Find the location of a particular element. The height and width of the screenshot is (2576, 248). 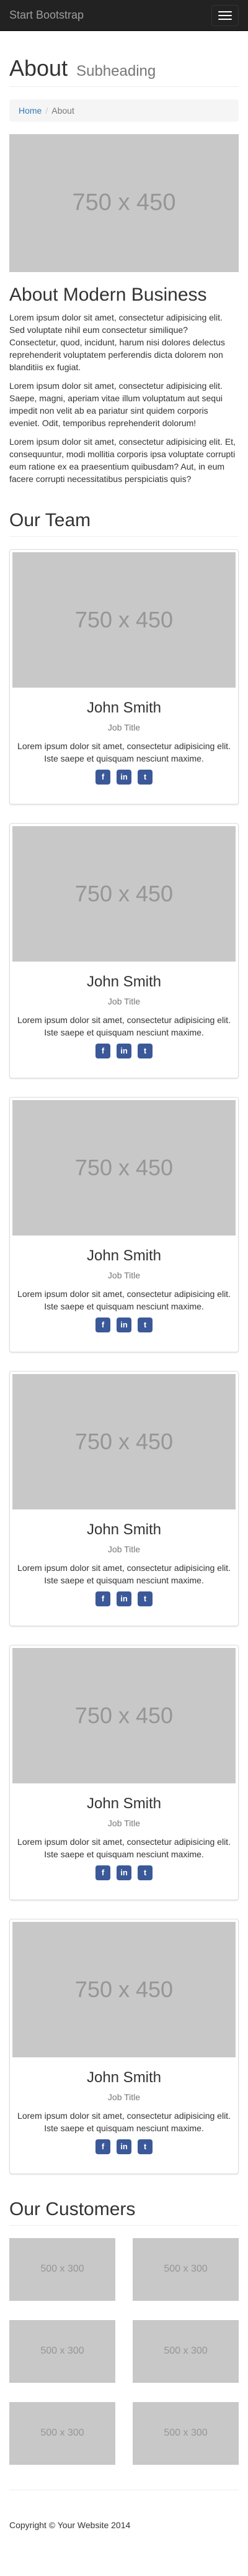

page-subtitle: Subheading is located at coordinates (116, 71).